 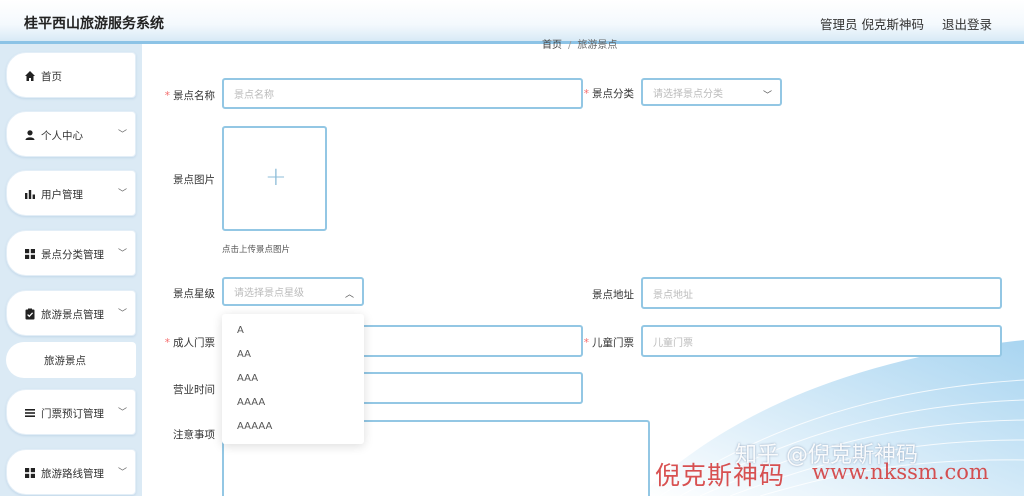 I want to click on chevron-up-icon: ︿, so click(x=349, y=295).